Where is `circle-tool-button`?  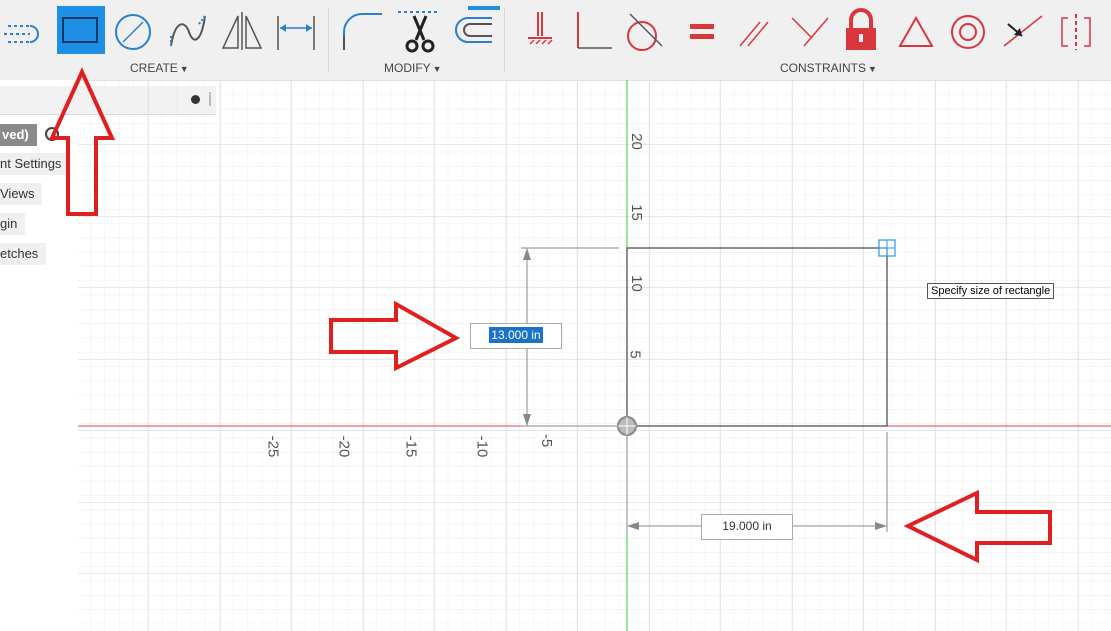 circle-tool-button is located at coordinates (133, 30).